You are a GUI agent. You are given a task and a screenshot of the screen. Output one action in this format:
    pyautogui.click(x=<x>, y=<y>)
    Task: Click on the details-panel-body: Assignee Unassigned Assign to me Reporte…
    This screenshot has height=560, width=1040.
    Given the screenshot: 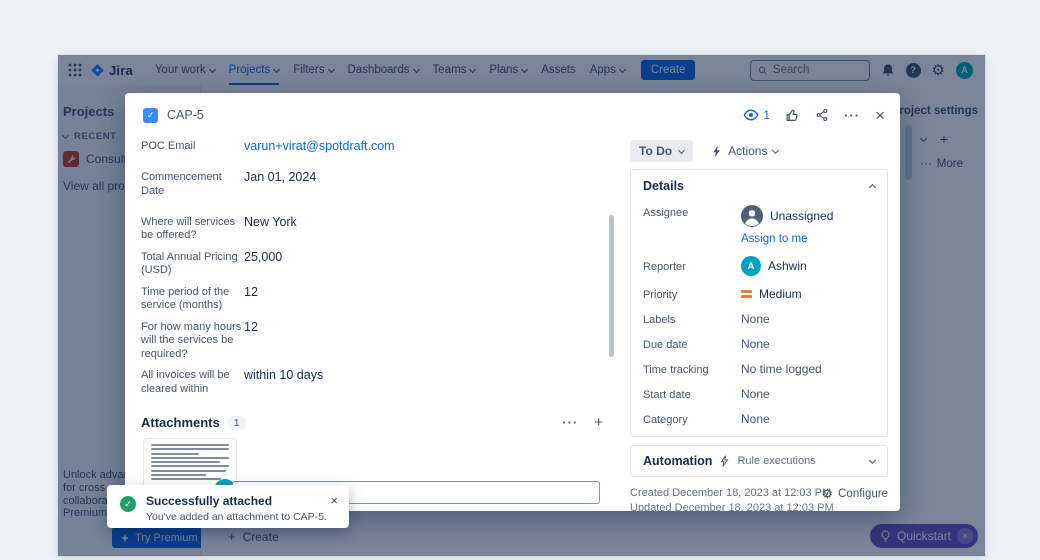 What is the action you would take?
    pyautogui.click(x=759, y=319)
    